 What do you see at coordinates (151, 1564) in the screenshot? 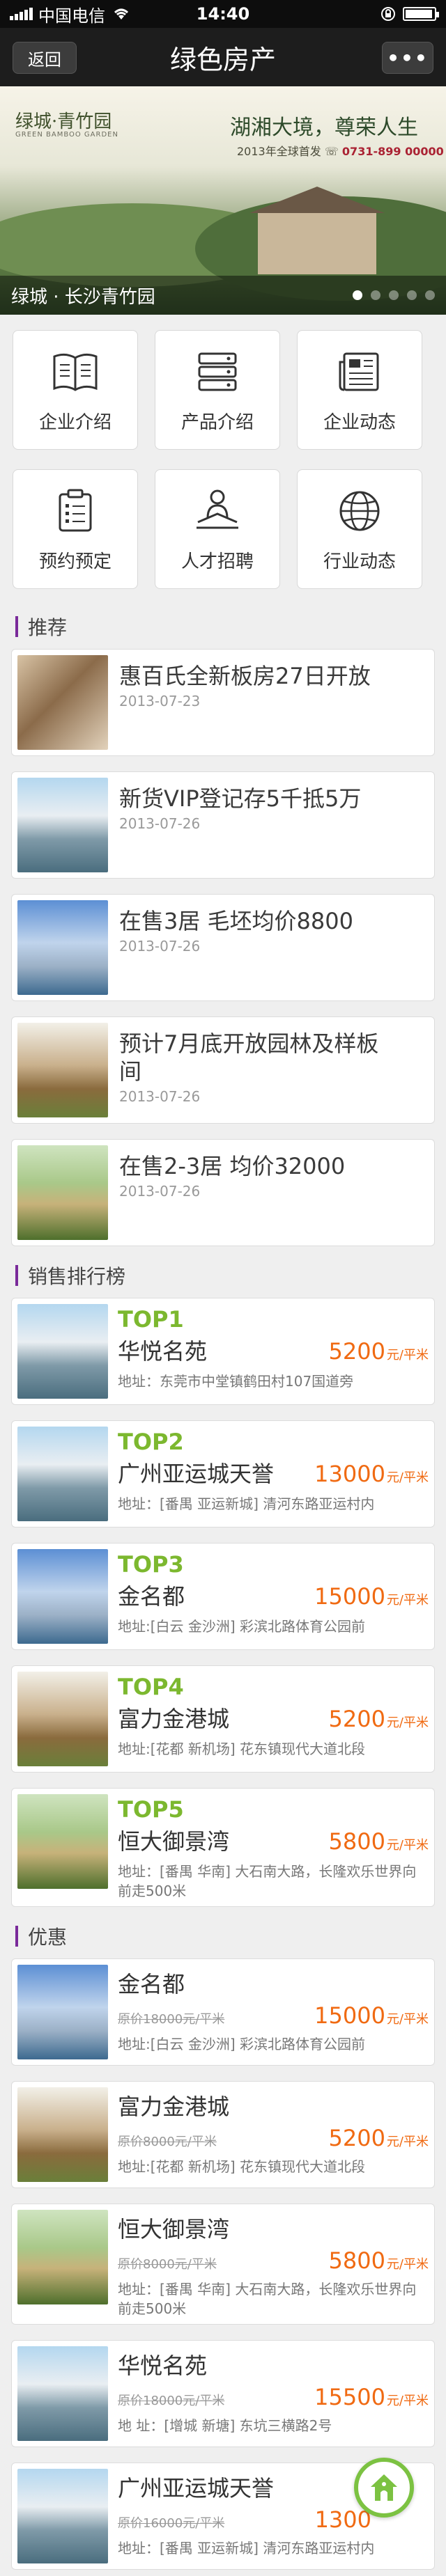
I see `rank-label: TOP3` at bounding box center [151, 1564].